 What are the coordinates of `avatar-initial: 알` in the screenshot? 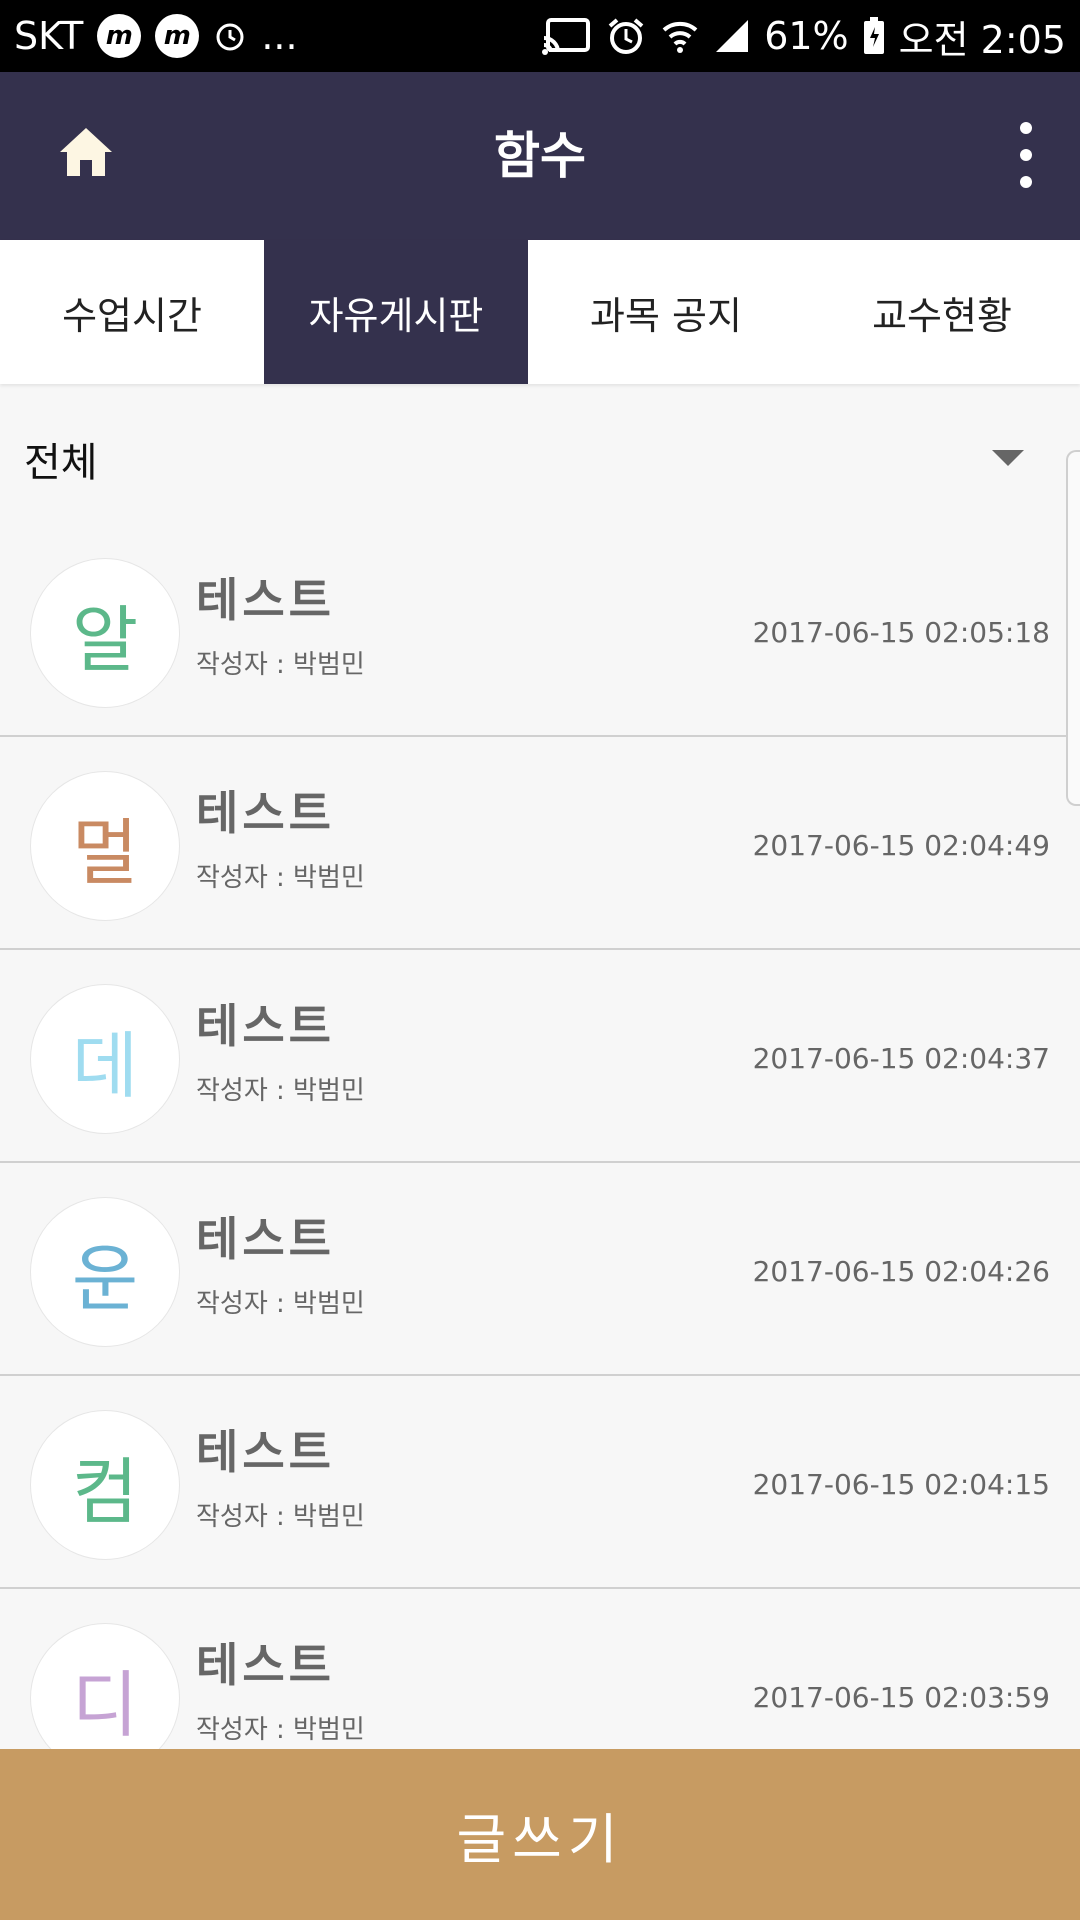 It's located at (105, 639).